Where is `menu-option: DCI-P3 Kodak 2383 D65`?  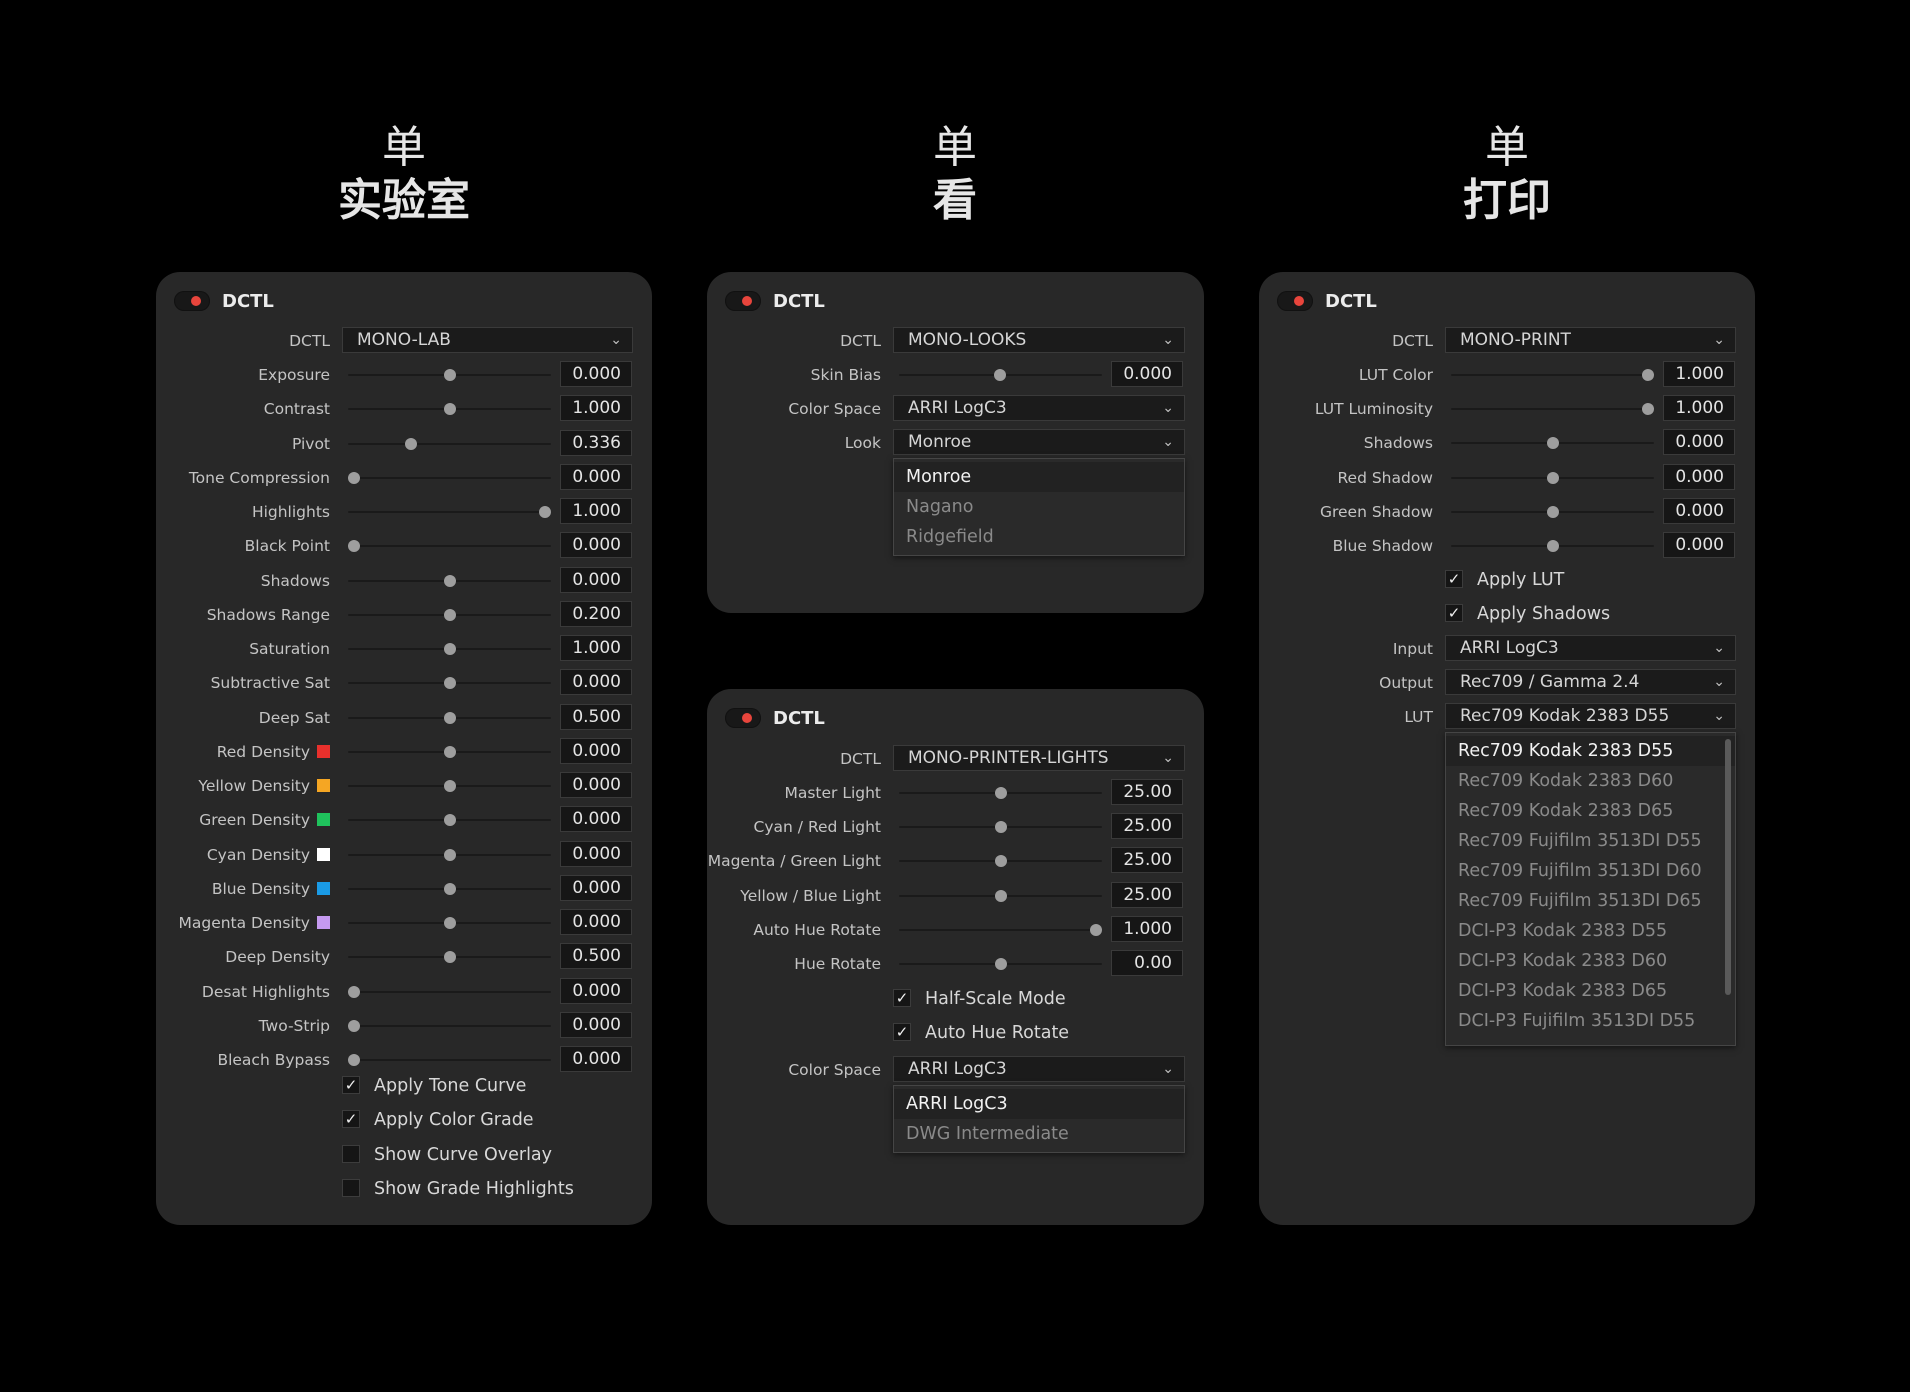
menu-option: DCI-P3 Kodak 2383 D65 is located at coordinates (1590, 991).